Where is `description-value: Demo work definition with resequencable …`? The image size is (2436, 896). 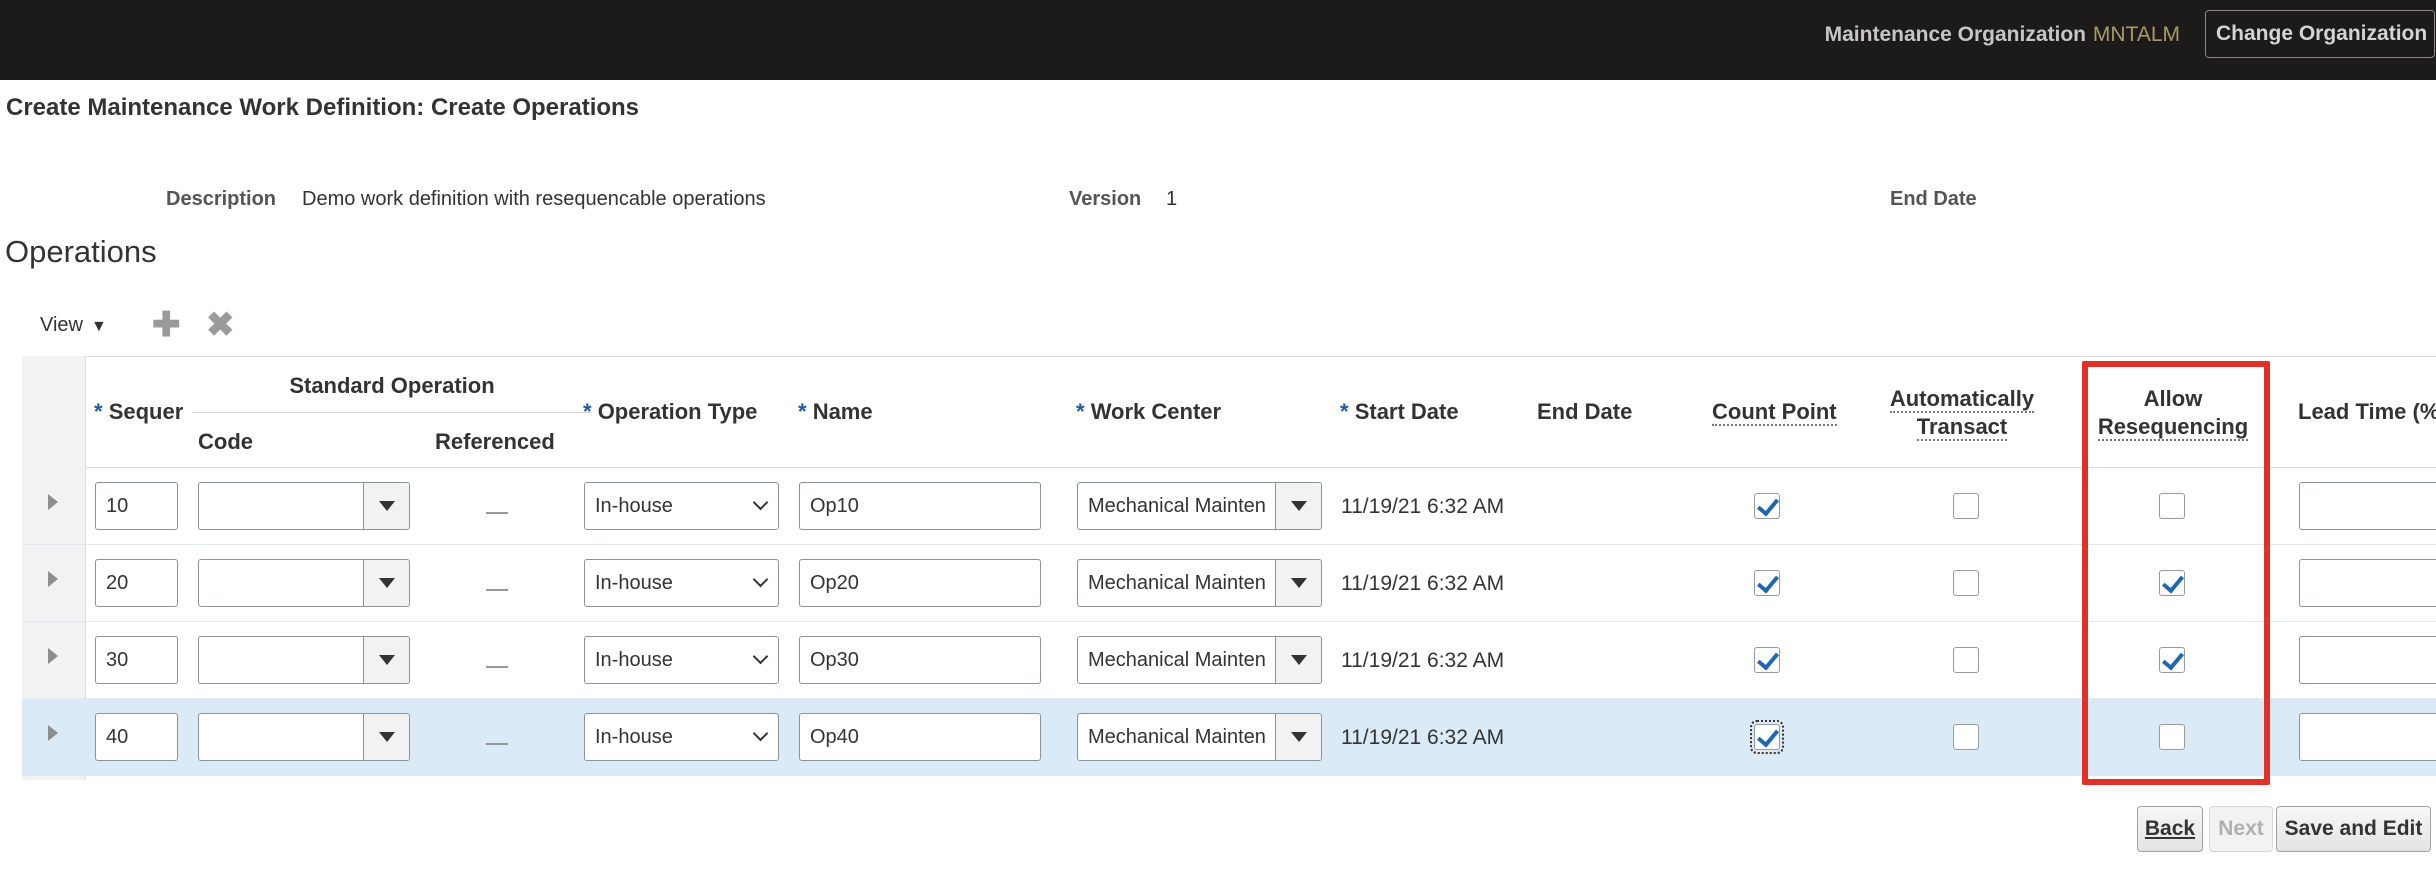 description-value: Demo work definition with resequencable … is located at coordinates (534, 199).